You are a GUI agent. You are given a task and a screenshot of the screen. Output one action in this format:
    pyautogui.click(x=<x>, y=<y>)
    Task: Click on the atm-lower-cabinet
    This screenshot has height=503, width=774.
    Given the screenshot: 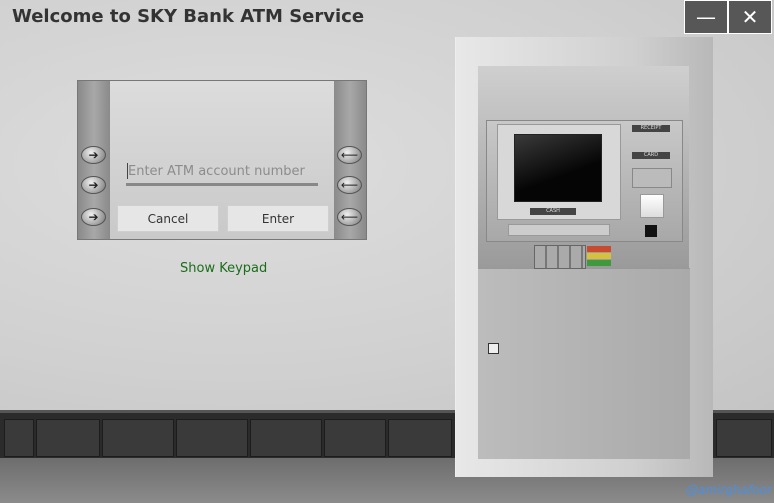 What is the action you would take?
    pyautogui.click(x=584, y=363)
    